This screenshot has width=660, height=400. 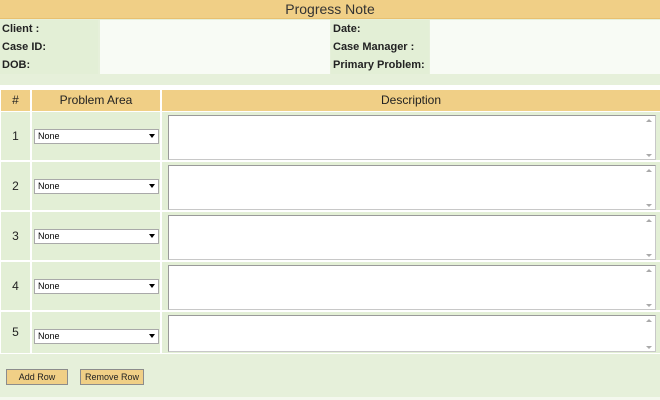 What do you see at coordinates (15, 186) in the screenshot?
I see `row-number: 2` at bounding box center [15, 186].